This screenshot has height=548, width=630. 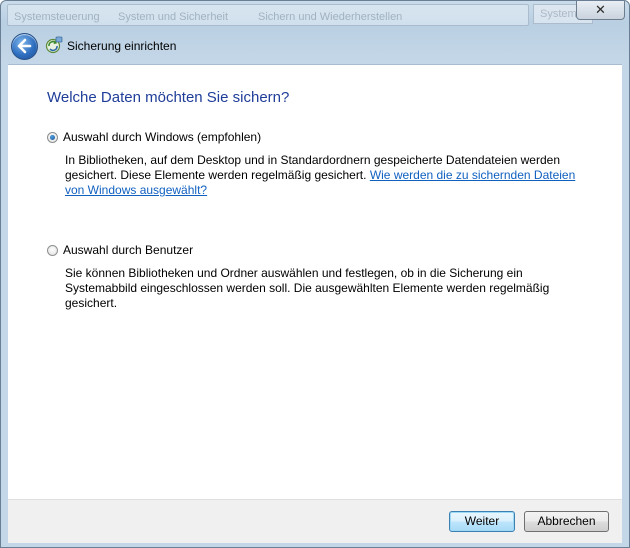 What do you see at coordinates (162, 137) in the screenshot?
I see `option-windows-label: Auswahl durch Windows (empfohlen)` at bounding box center [162, 137].